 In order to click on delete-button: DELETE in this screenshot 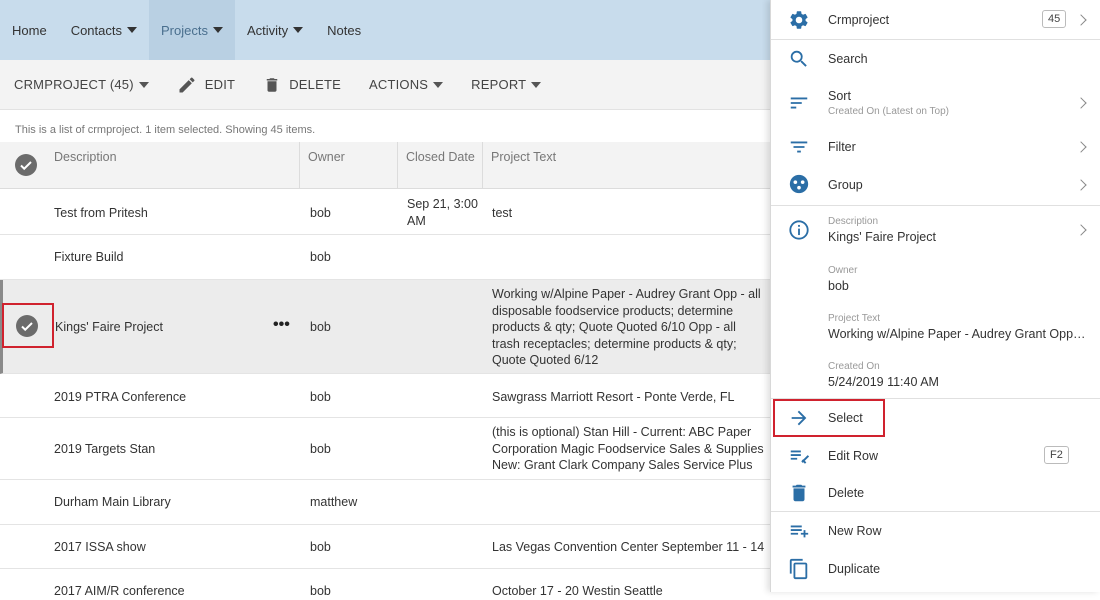, I will do `click(302, 85)`.